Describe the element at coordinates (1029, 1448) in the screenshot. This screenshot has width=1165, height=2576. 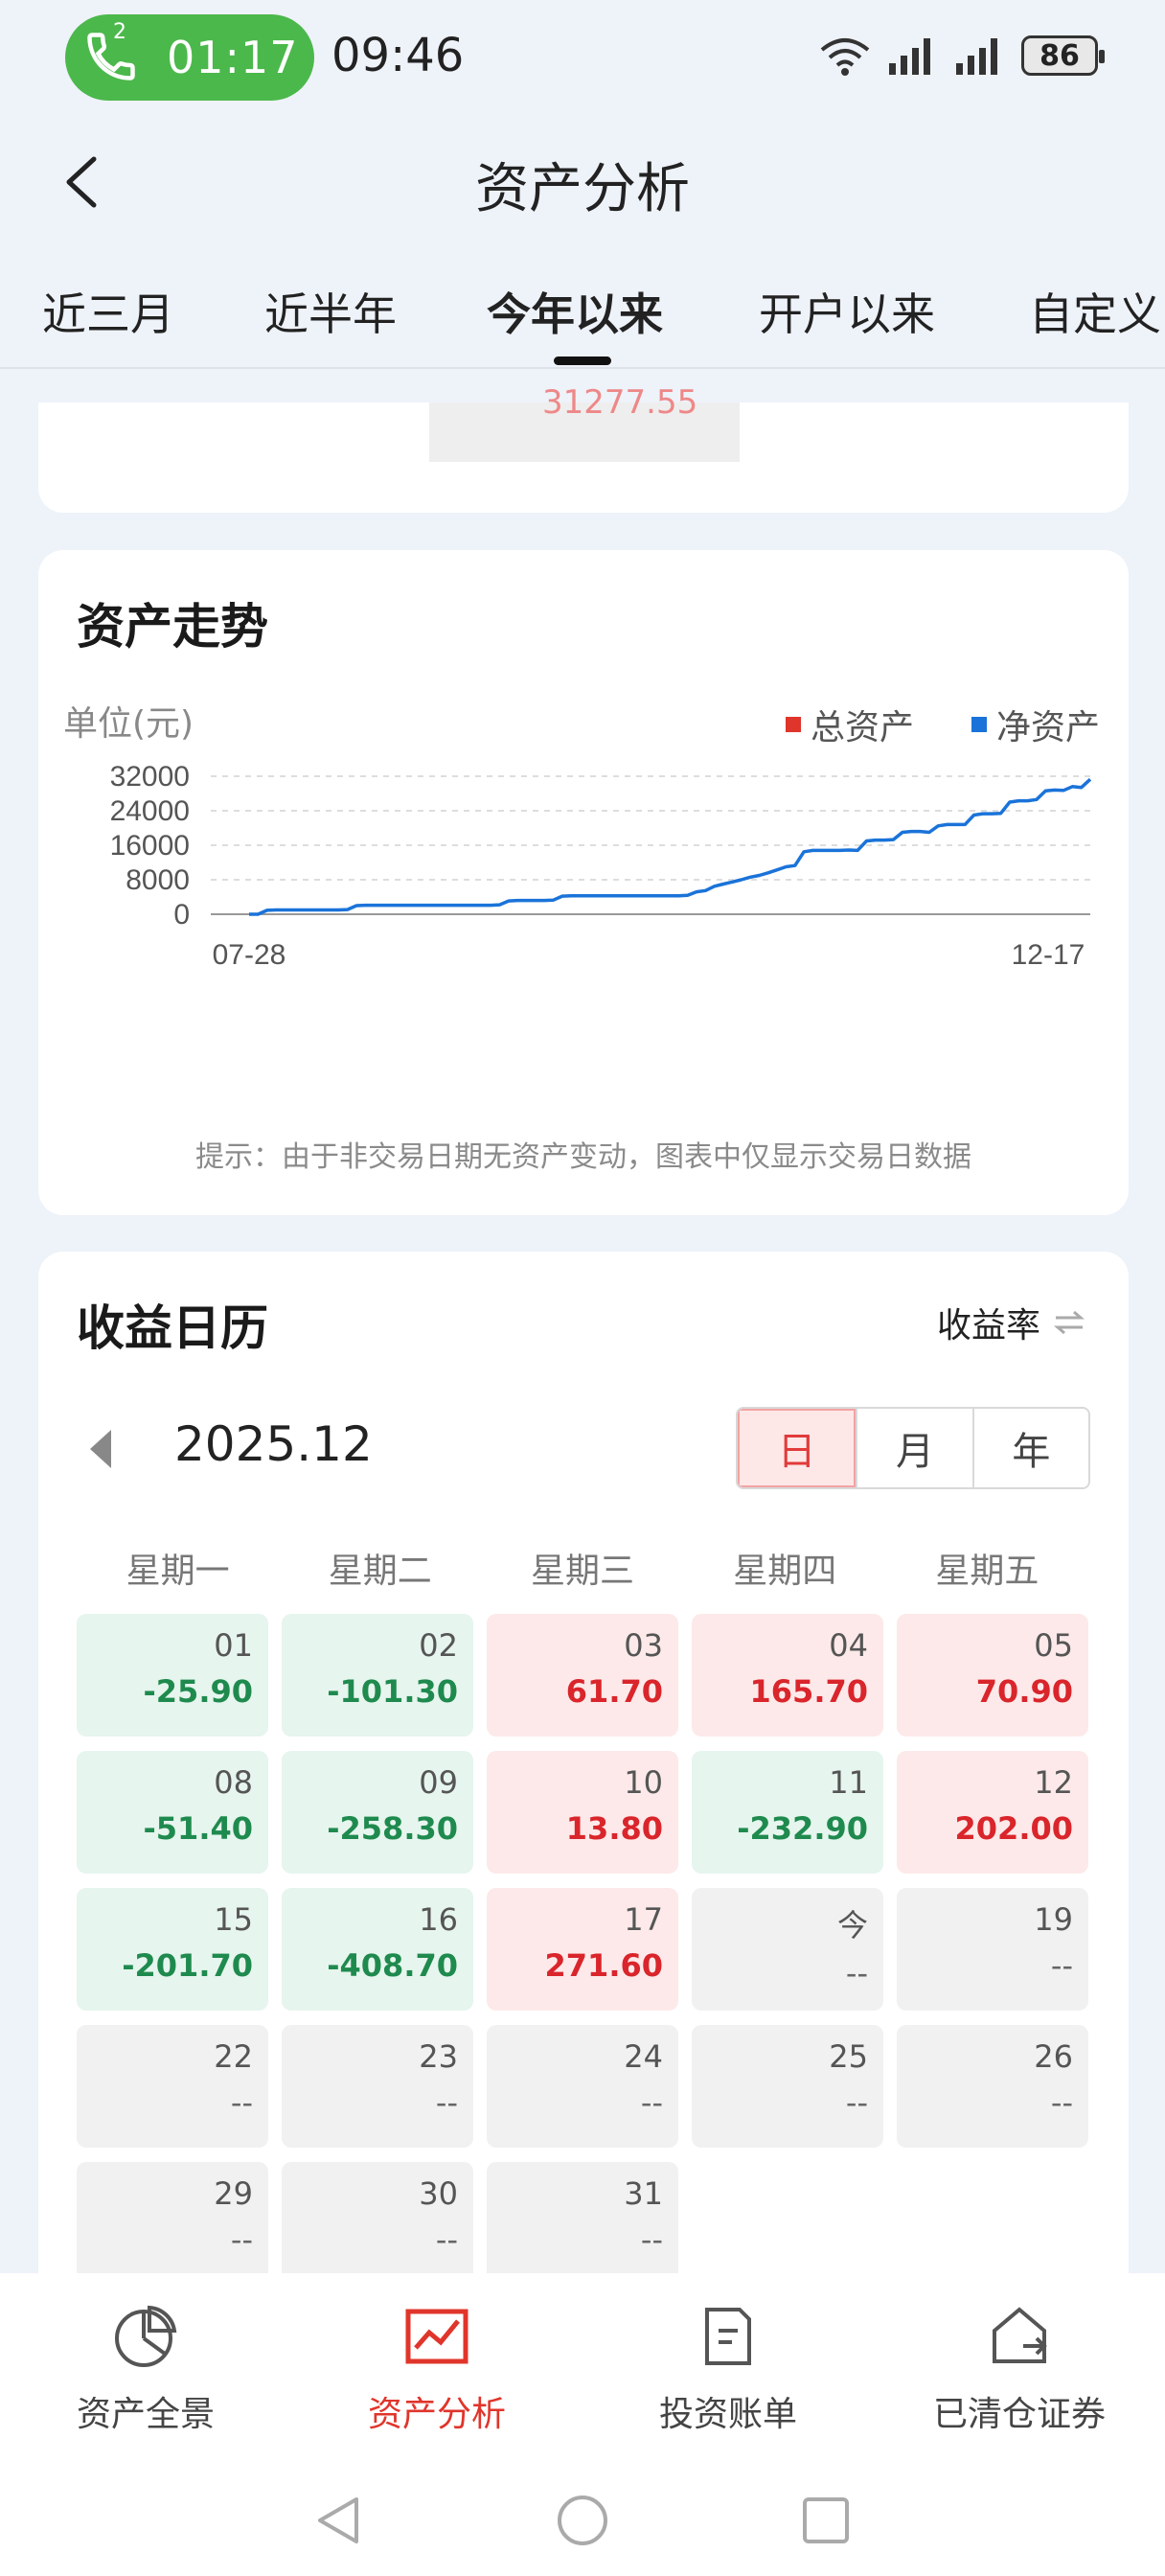
I see `segment-year: 年` at that location.